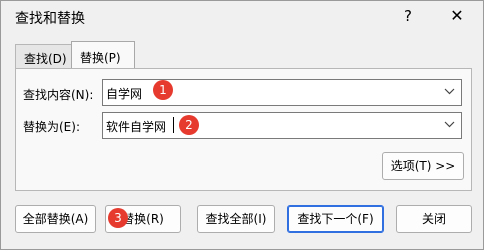 The image size is (484, 250). Describe the element at coordinates (282, 125) in the screenshot. I see `replace-with-input: 软件自学网` at that location.